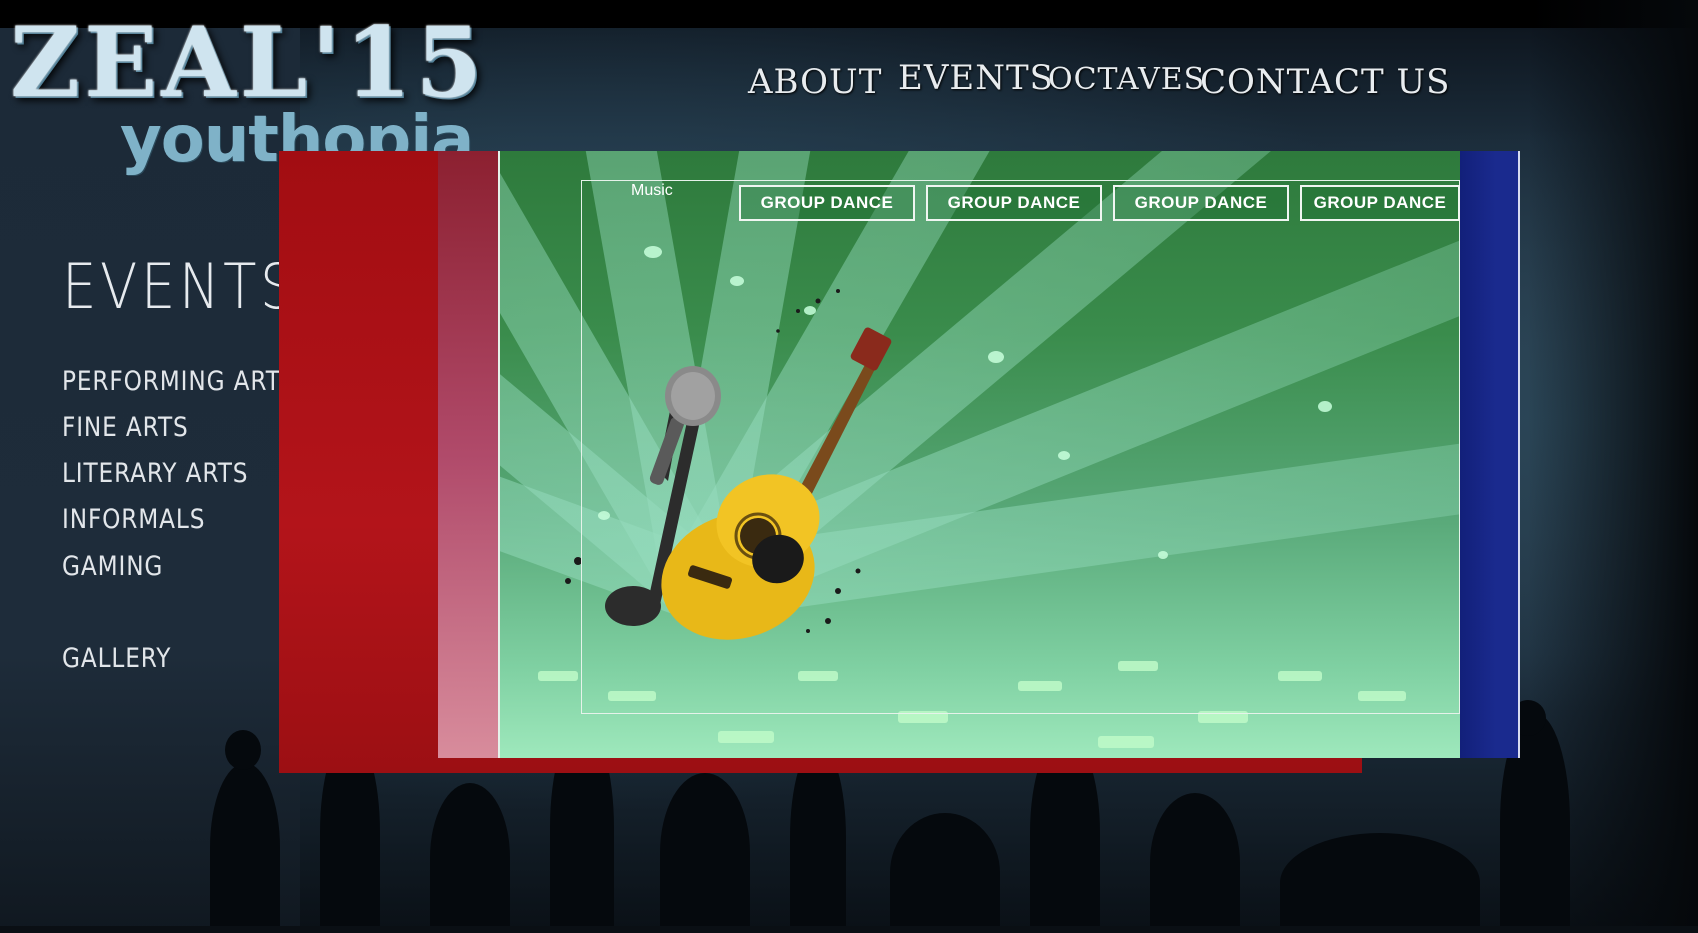  Describe the element at coordinates (248, 62) in the screenshot. I see `logo-title: ZEAL'15` at that location.